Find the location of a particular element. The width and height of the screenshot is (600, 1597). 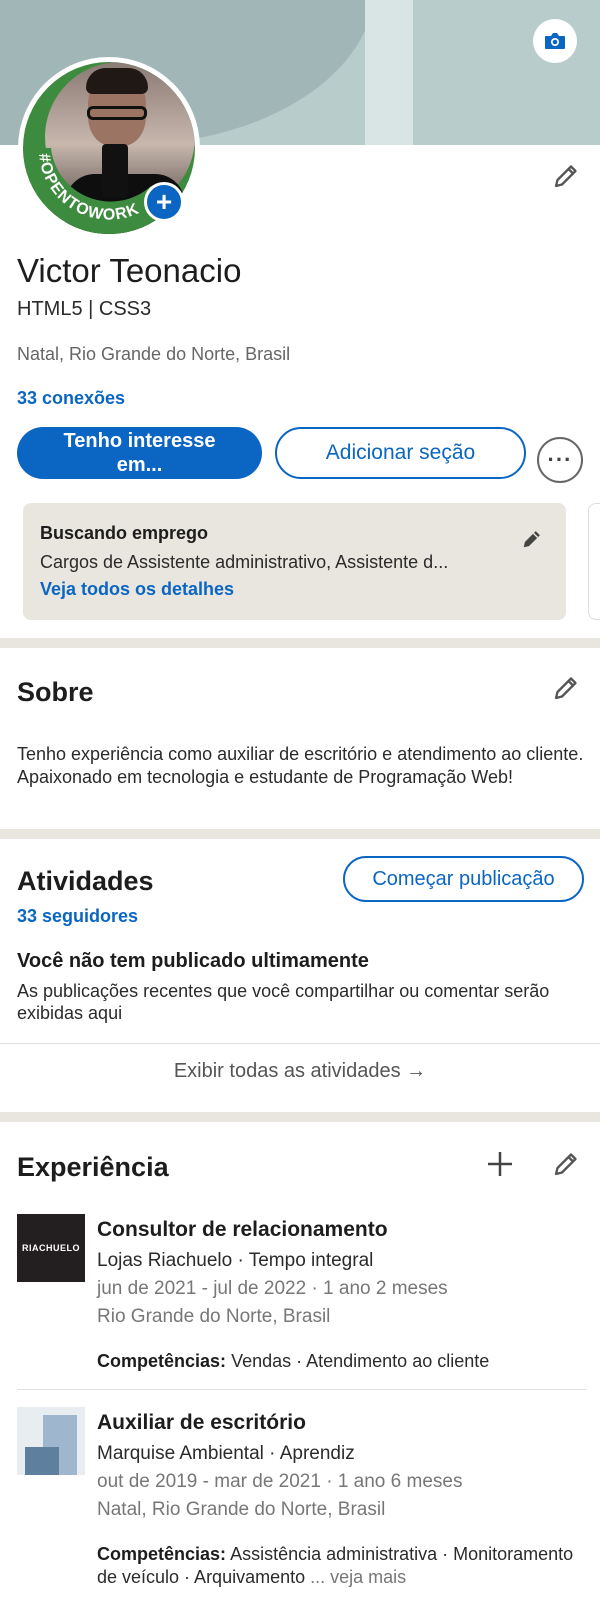

experience-location-1: Rio Grande do Norte, Brasil is located at coordinates (214, 1316).